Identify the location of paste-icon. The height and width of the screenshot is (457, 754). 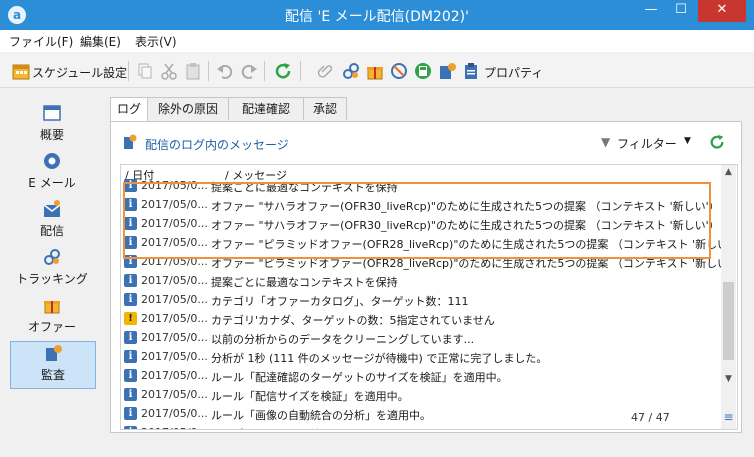
(193, 71).